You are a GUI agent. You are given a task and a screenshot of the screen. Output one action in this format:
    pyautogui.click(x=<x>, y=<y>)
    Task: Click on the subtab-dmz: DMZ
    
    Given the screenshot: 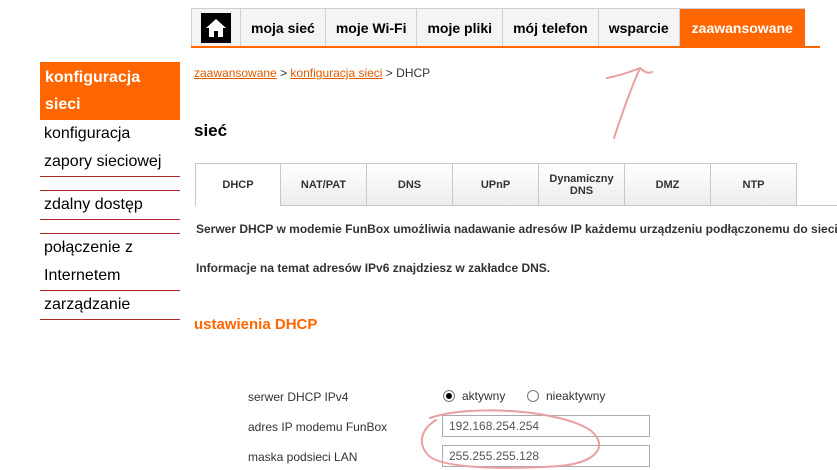 What is the action you would take?
    pyautogui.click(x=668, y=184)
    